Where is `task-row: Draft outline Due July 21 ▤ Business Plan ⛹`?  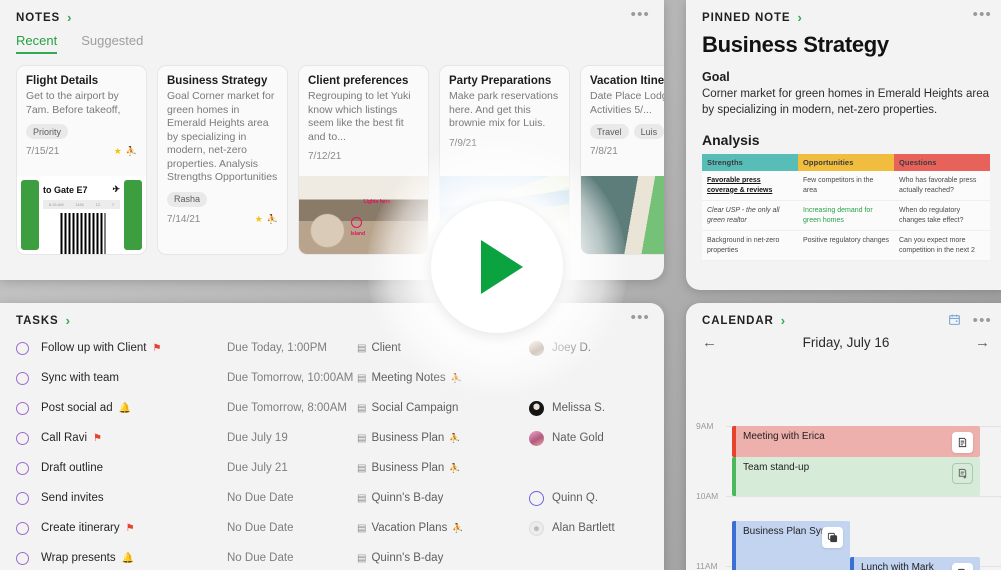
task-row: Draft outline Due July 21 ▤ Business Plan ⛹ is located at coordinates (332, 468).